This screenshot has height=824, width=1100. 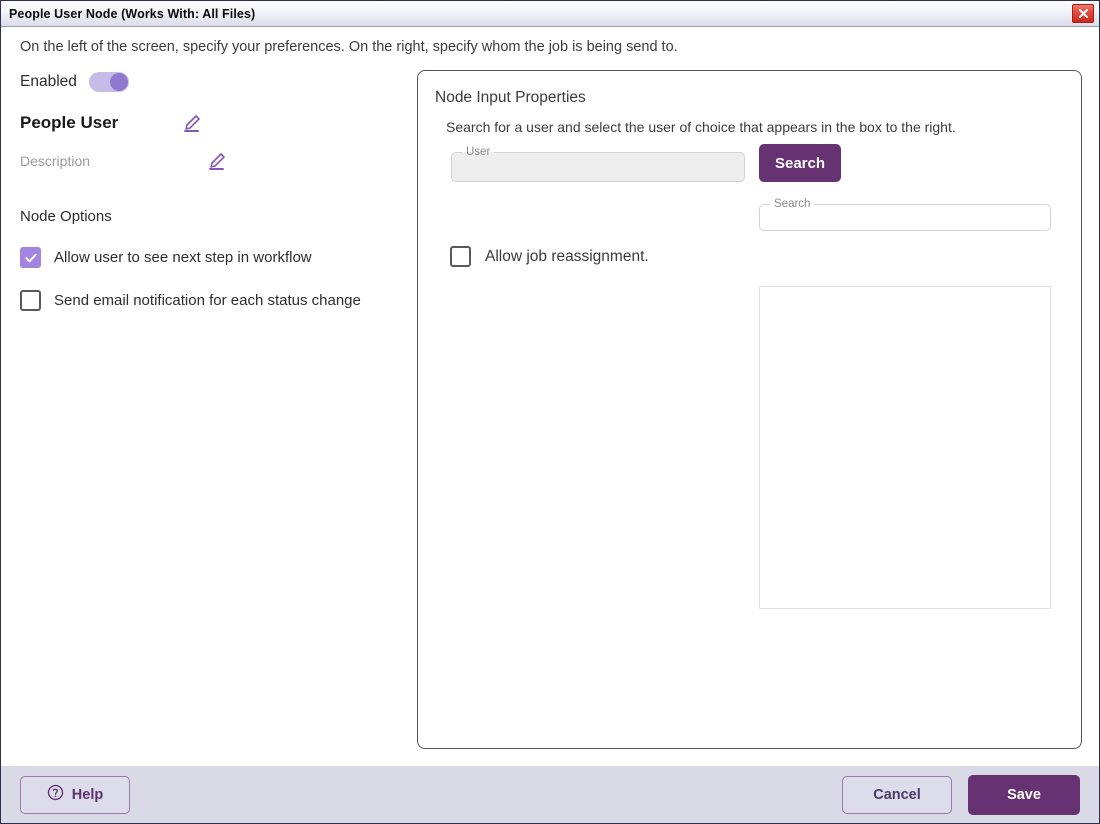 What do you see at coordinates (567, 256) in the screenshot?
I see `option-label-allow-reassignment: Allow job reassignment.` at bounding box center [567, 256].